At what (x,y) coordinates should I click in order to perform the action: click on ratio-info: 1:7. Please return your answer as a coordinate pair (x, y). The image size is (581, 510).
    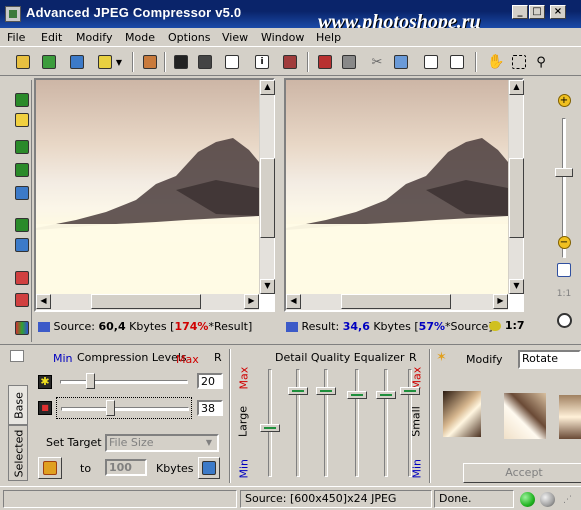
    Looking at the image, I should click on (507, 325).